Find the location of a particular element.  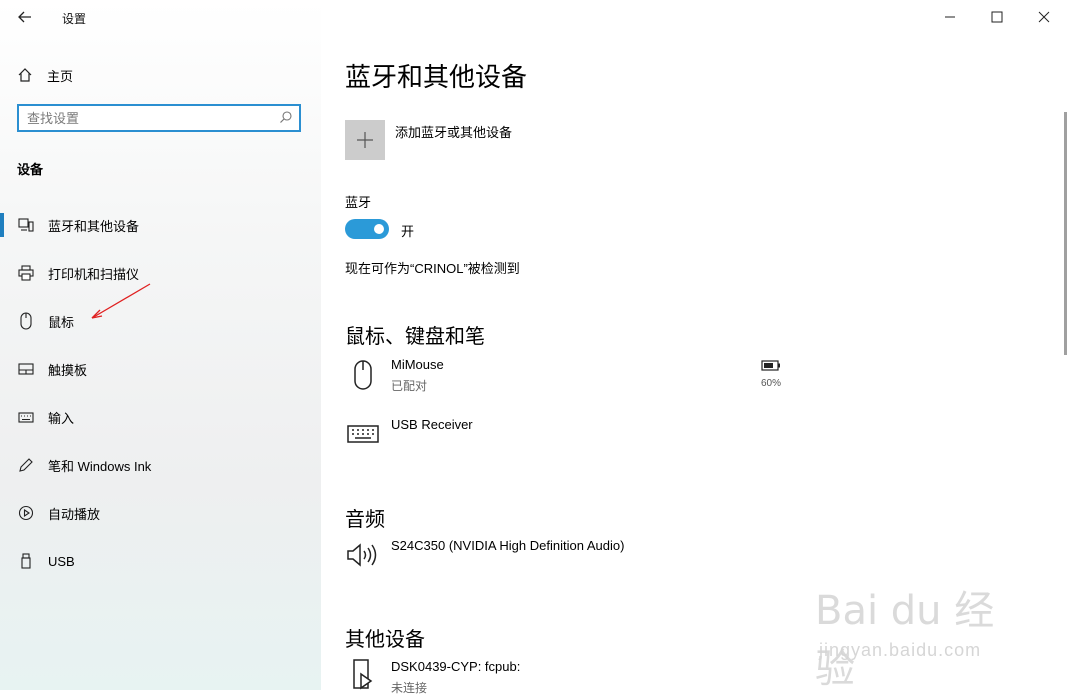

search-icon is located at coordinates (286, 117).